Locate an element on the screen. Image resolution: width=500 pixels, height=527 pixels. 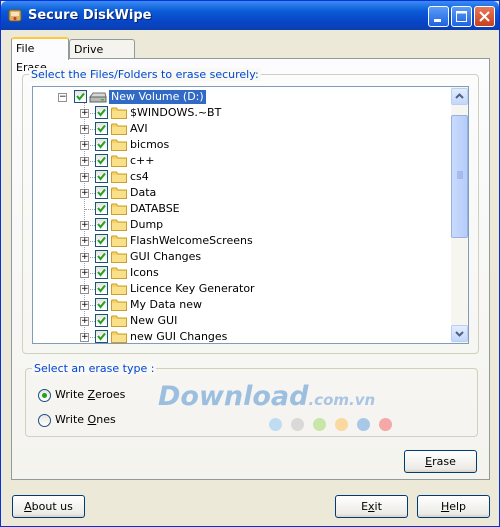
exit-button: Exit is located at coordinates (371, 506).